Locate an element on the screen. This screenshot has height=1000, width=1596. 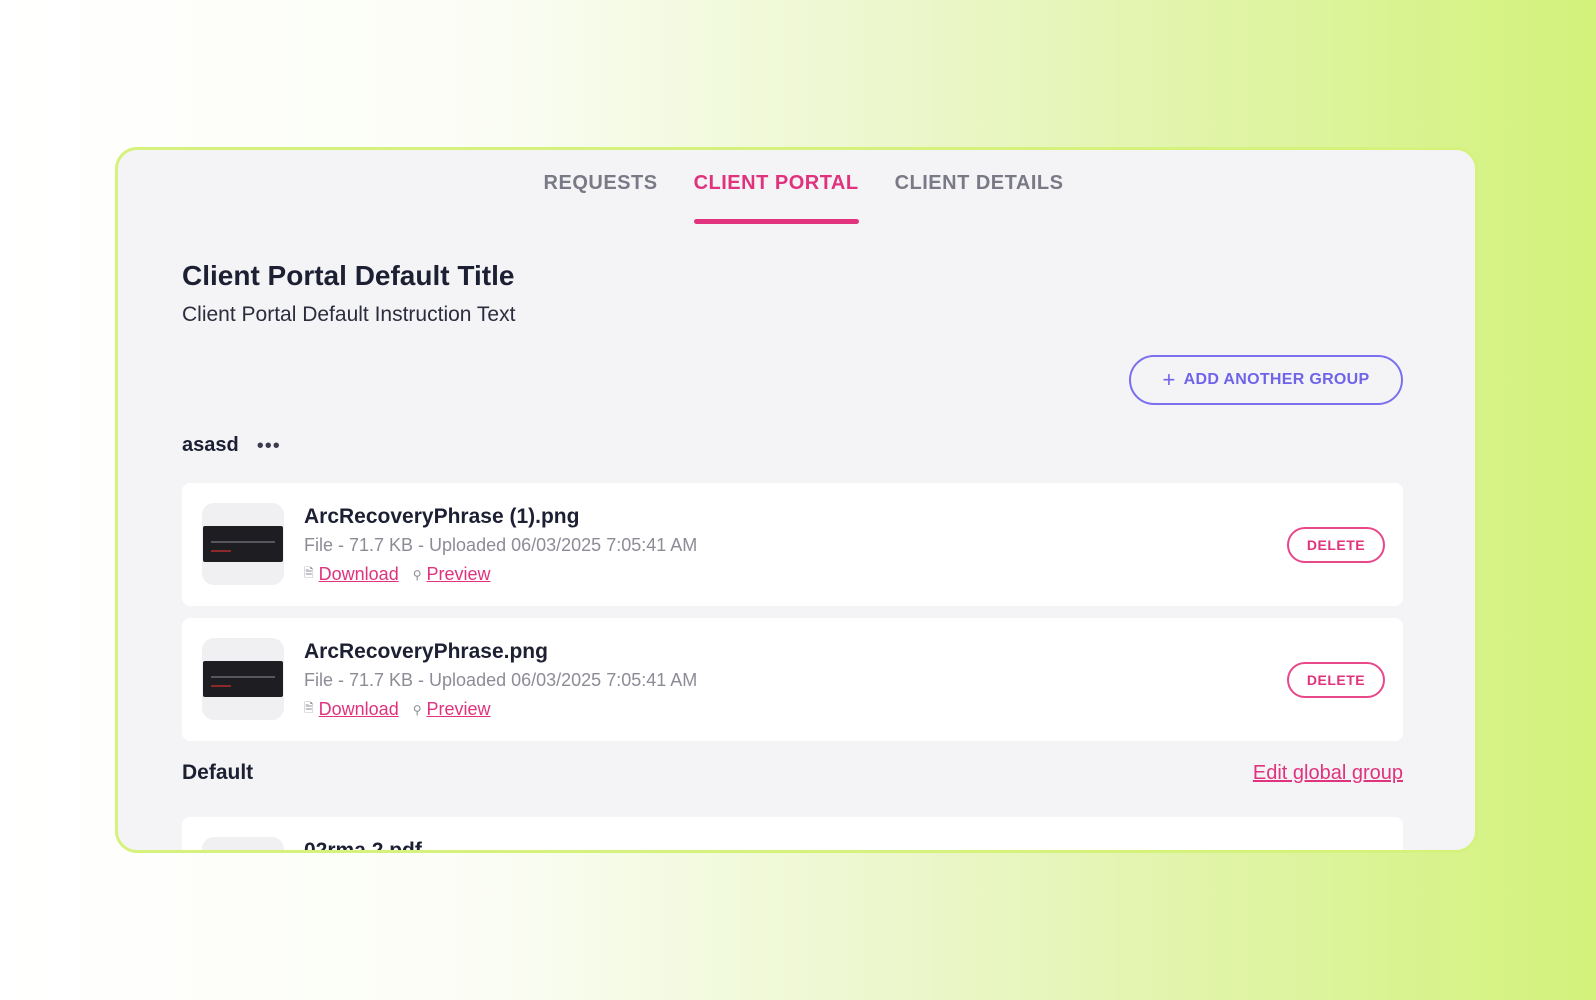
edit-global-group-link: Edit global group is located at coordinates (1328, 773).